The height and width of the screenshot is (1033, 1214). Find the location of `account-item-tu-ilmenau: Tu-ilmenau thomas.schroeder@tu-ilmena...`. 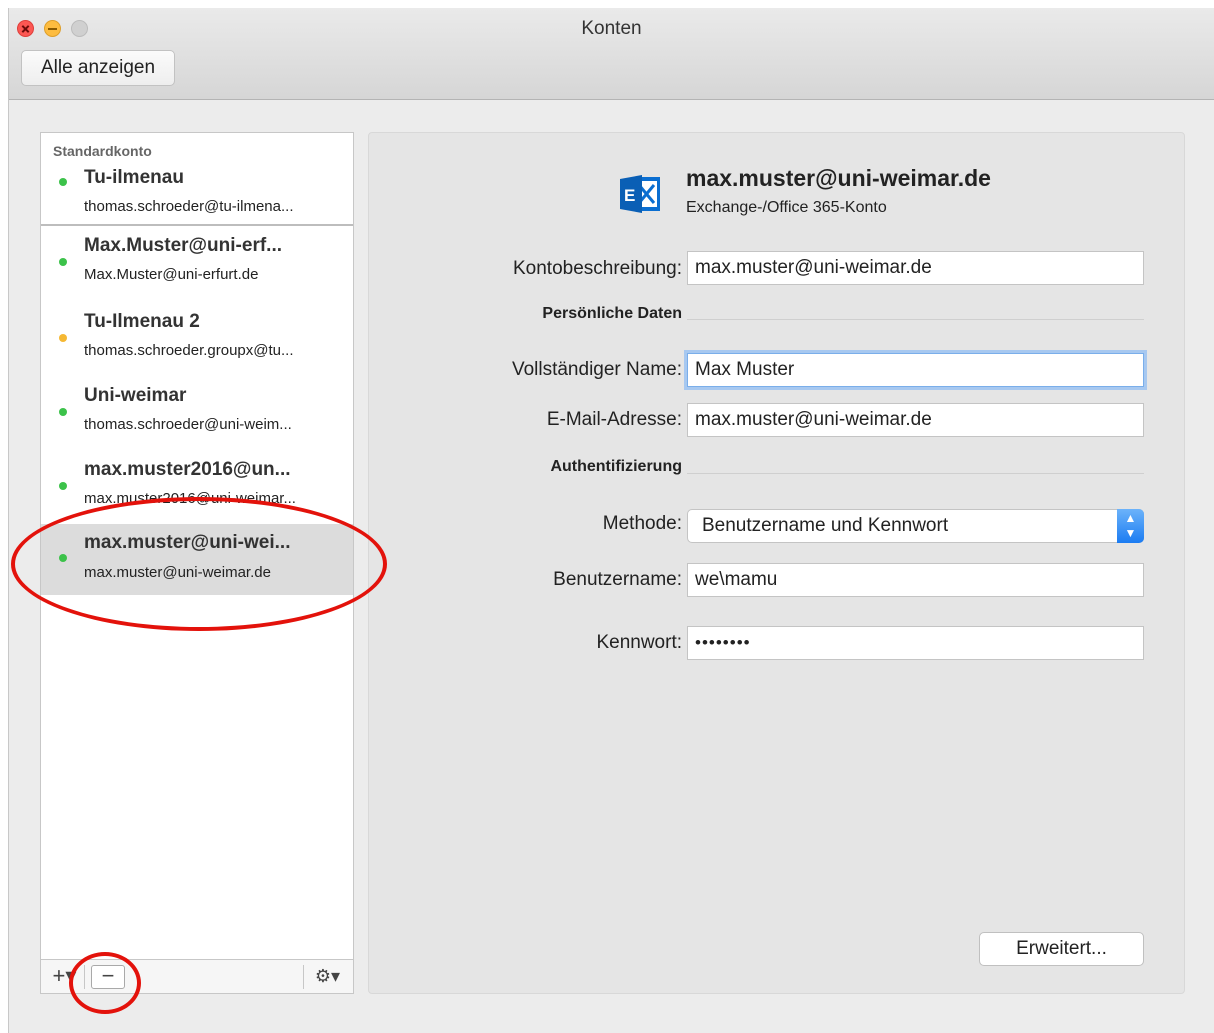

account-item-tu-ilmenau: Tu-ilmenau thomas.schroeder@tu-ilmena... is located at coordinates (197, 191).